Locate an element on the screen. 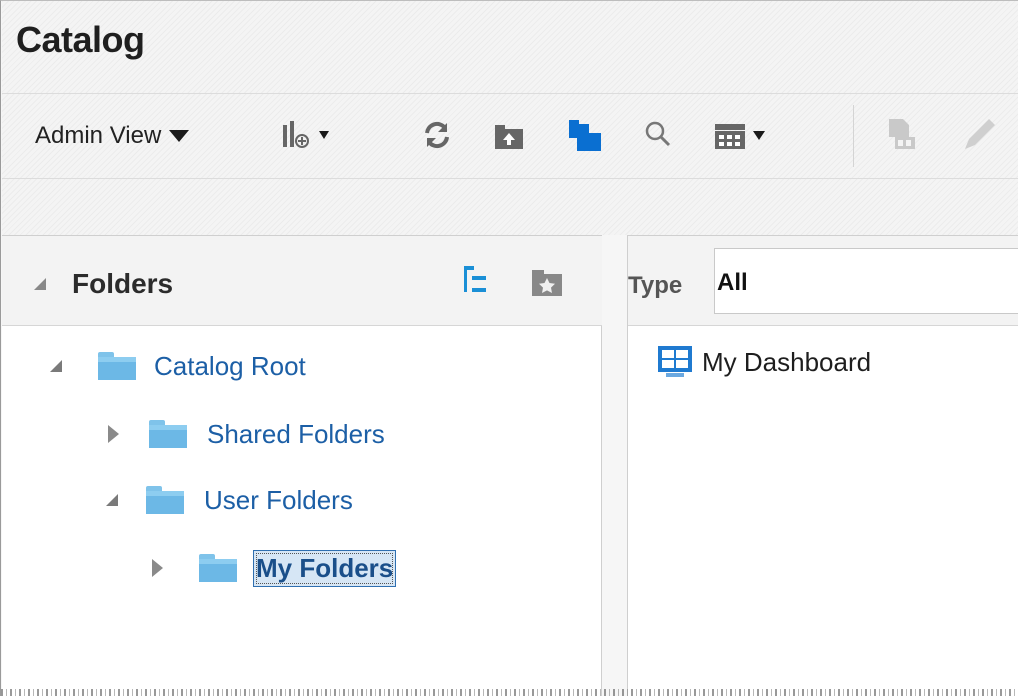  admin-view-dropdown: Admin View is located at coordinates (112, 136).